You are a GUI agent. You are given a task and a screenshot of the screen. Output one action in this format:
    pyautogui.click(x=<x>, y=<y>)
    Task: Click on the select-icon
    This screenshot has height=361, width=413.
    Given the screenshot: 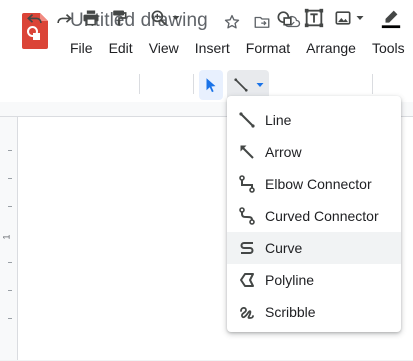 What is the action you would take?
    pyautogui.click(x=211, y=85)
    